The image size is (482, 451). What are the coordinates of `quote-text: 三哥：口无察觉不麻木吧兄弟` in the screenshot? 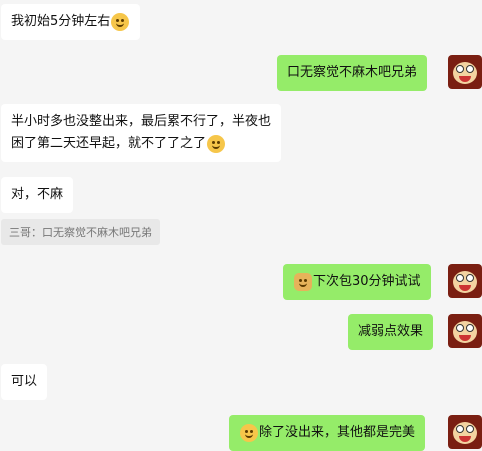 It's located at (80, 232).